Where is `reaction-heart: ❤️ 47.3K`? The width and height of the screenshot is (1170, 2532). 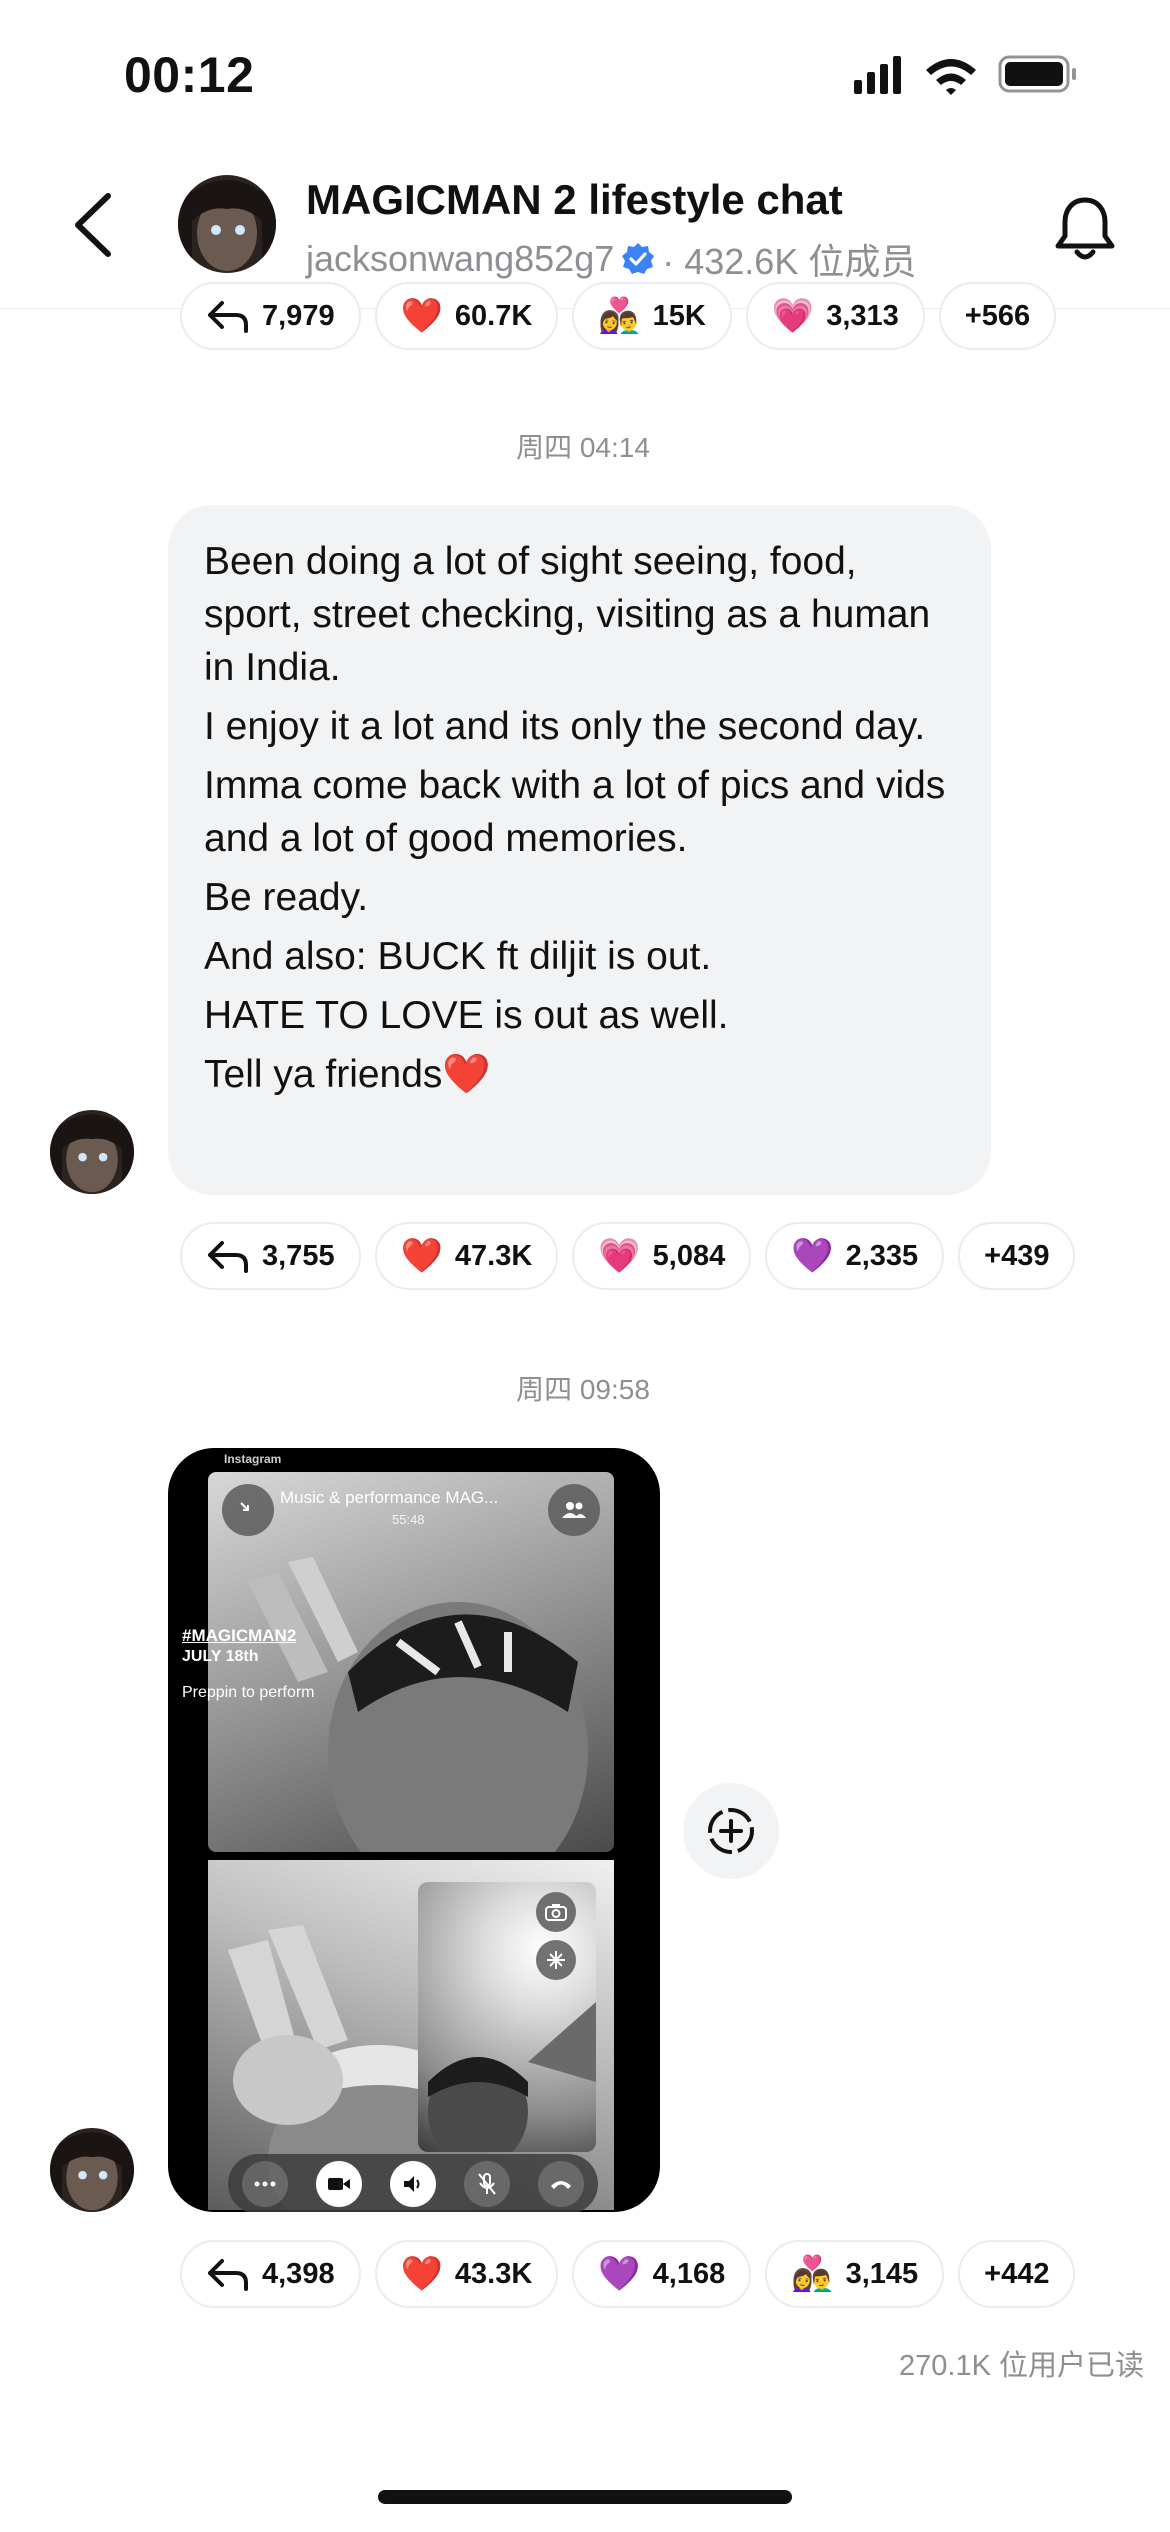
reaction-heart: ❤️ 47.3K is located at coordinates (466, 1256).